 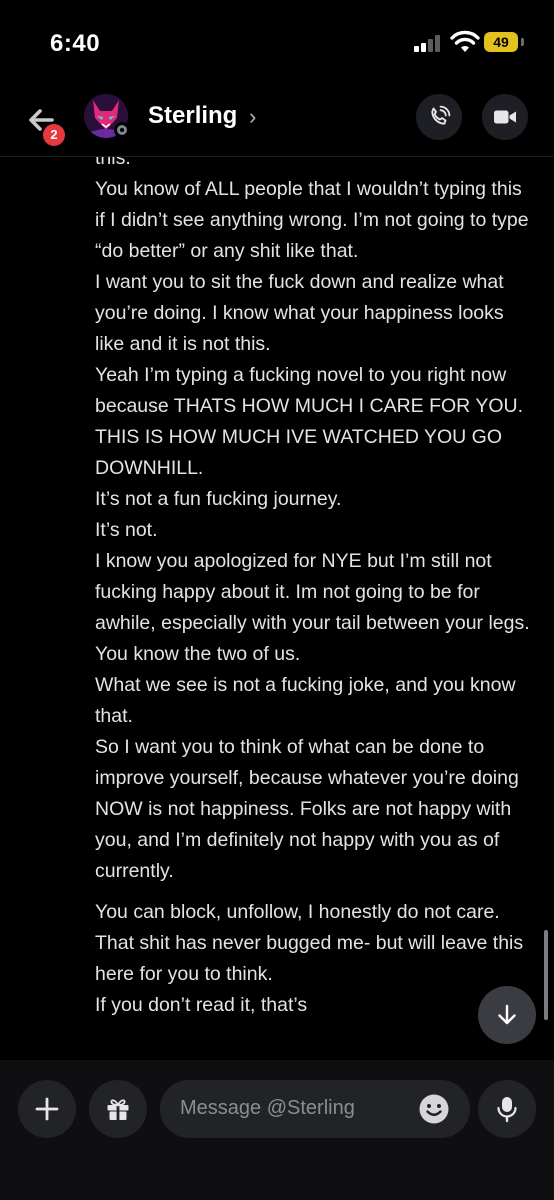 I want to click on voice-call-button, so click(x=439, y=117).